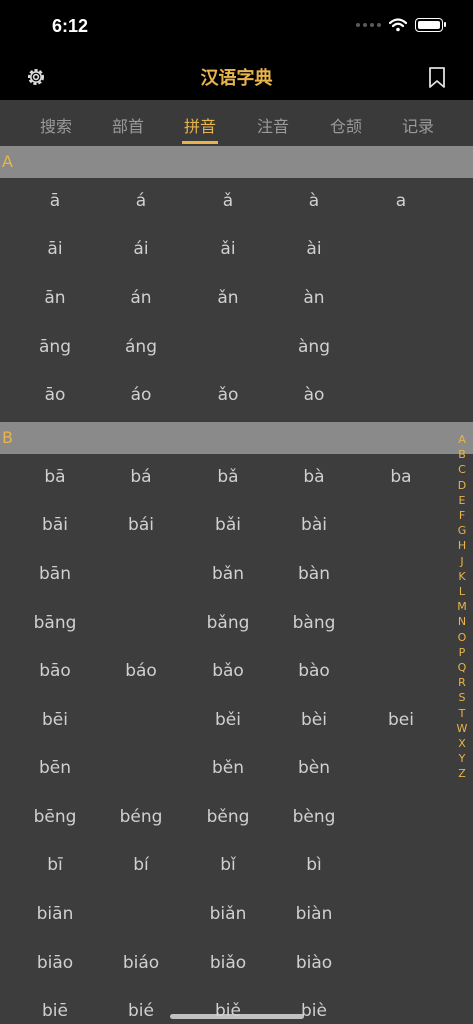  Describe the element at coordinates (55, 1011) in the screenshot. I see `pinyin-cell: biē` at that location.